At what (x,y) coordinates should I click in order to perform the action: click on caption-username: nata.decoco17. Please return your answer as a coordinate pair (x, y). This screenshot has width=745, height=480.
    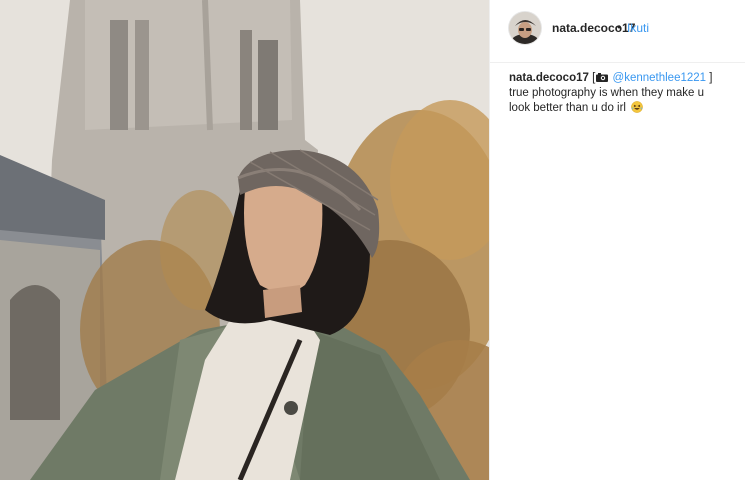
    Looking at the image, I should click on (549, 78).